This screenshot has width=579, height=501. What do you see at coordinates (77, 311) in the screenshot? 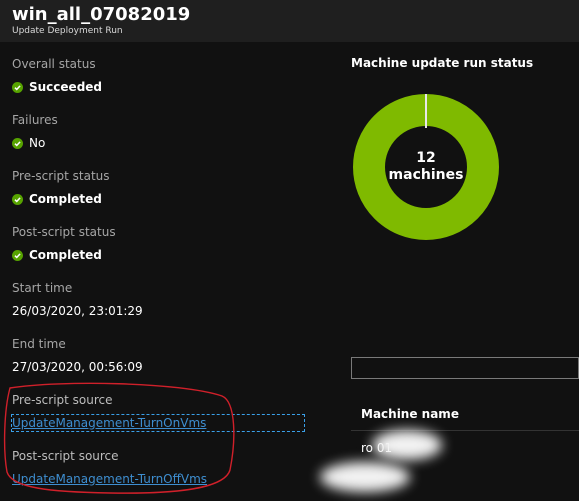
I see `start-time-value: 26/03/2020, 23:01:29` at bounding box center [77, 311].